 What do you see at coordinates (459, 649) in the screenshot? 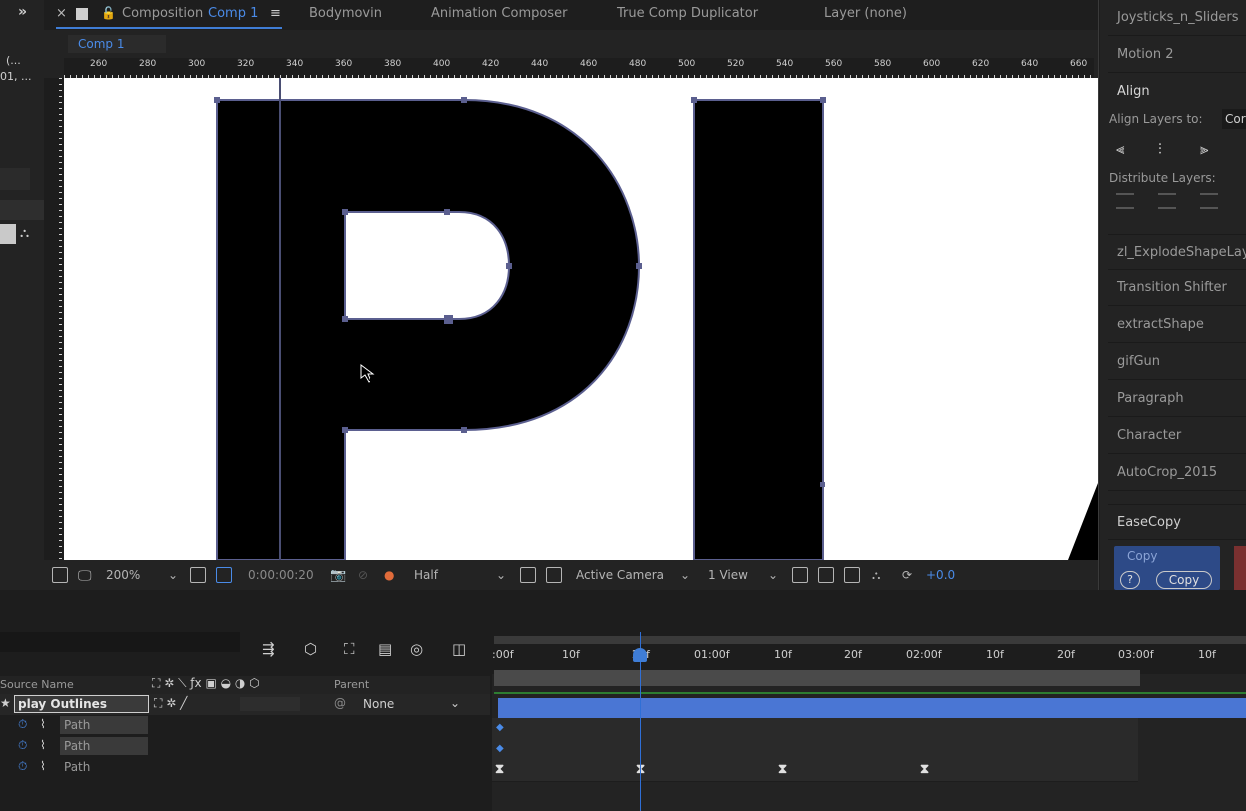
I see `graph-editor-icon: ◫` at bounding box center [459, 649].